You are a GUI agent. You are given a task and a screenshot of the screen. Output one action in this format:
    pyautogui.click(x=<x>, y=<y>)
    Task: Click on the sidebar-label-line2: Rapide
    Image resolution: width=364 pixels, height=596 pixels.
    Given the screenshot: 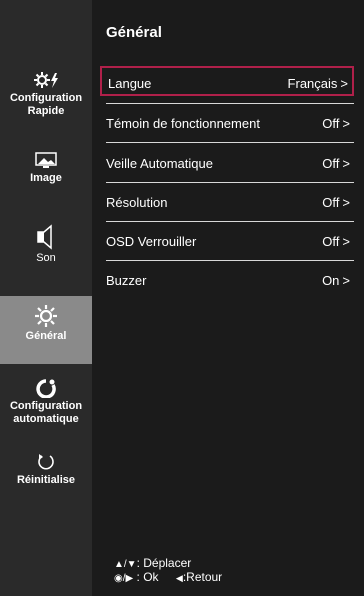 What is the action you would take?
    pyautogui.click(x=46, y=111)
    